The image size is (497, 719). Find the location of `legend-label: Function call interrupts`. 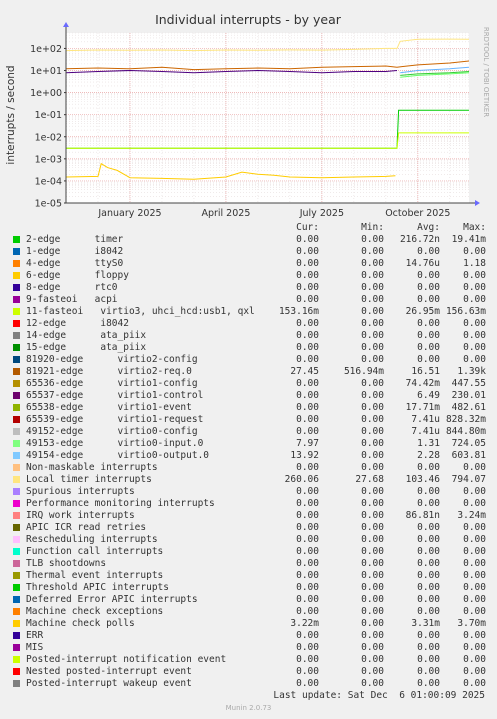

legend-label: Function call interrupts is located at coordinates (95, 551).